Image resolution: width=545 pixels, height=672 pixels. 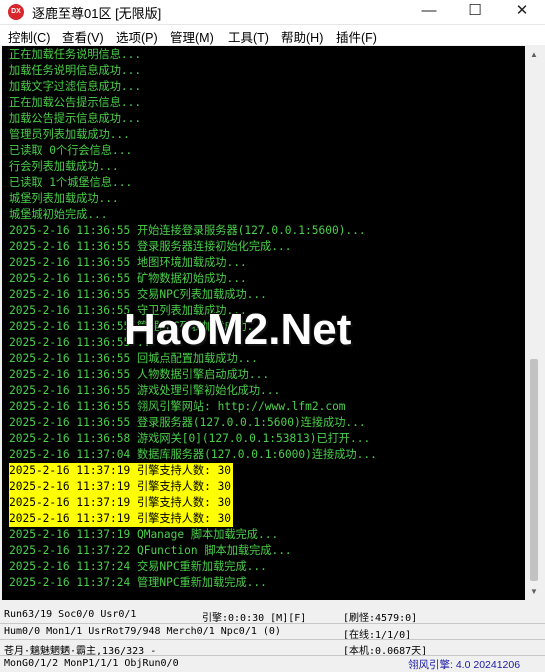 I want to click on menu-options: 选项(P), so click(x=137, y=36).